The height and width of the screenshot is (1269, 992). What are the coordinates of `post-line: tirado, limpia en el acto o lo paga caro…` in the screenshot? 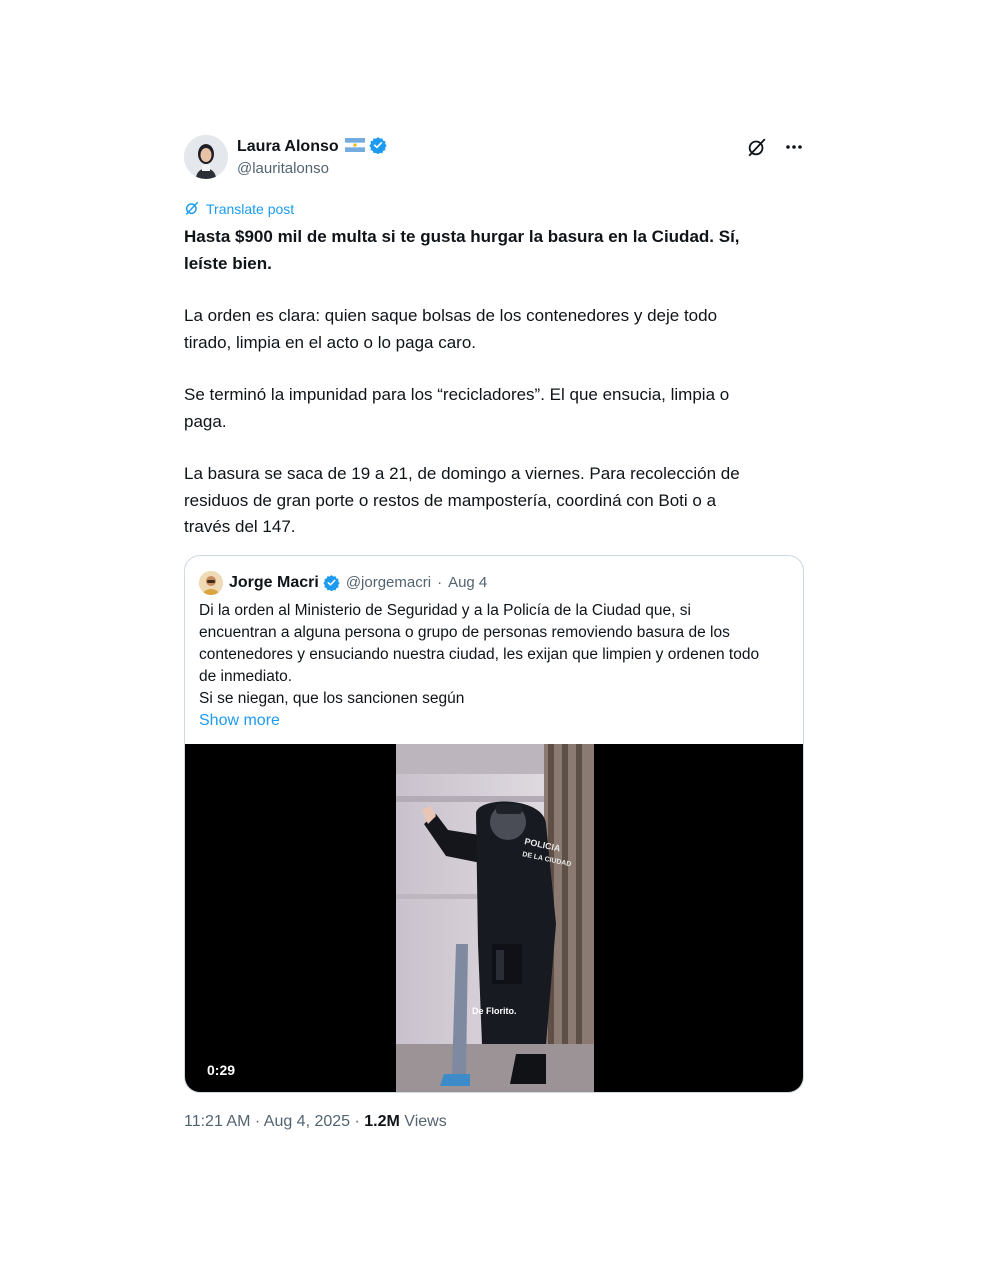 It's located at (330, 342).